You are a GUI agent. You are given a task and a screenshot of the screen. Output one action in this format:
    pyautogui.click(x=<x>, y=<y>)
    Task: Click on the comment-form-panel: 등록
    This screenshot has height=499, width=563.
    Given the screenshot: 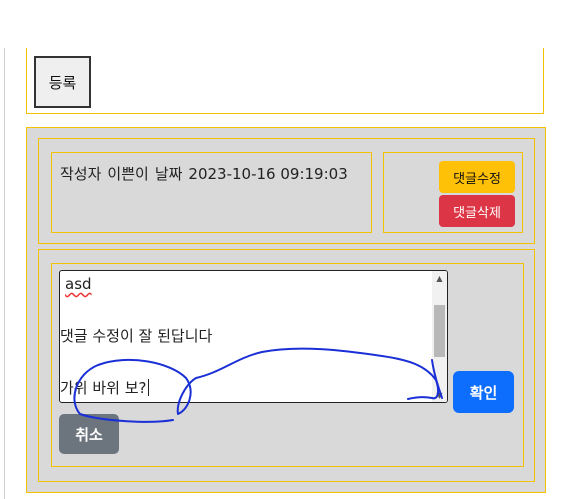 What is the action you would take?
    pyautogui.click(x=285, y=81)
    